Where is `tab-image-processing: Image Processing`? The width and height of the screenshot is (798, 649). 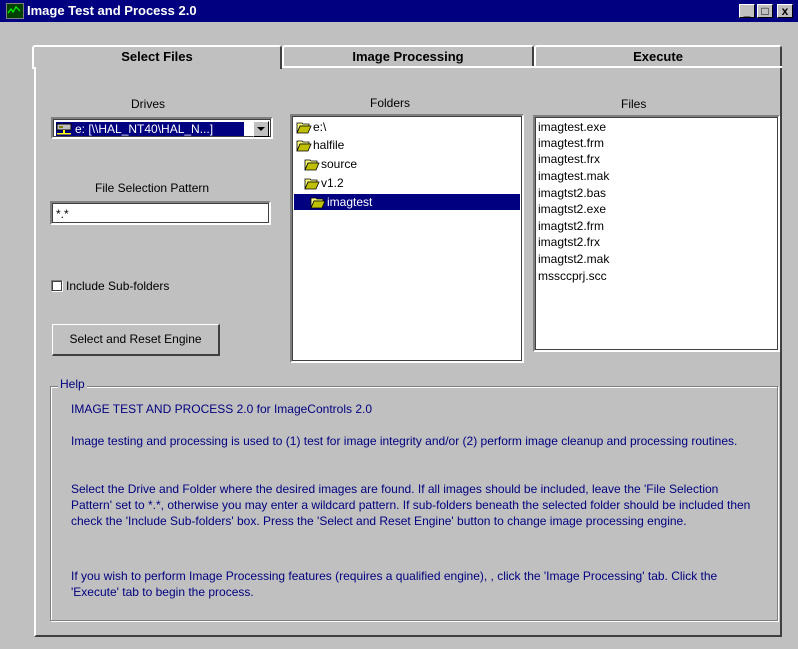 tab-image-processing: Image Processing is located at coordinates (408, 56).